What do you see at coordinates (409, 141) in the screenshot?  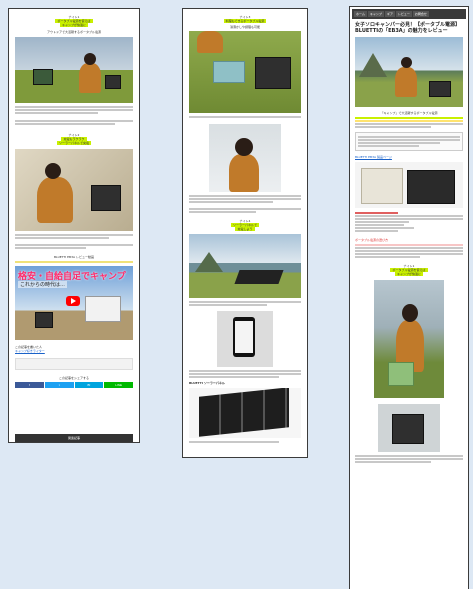 I see `notice-box` at bounding box center [409, 141].